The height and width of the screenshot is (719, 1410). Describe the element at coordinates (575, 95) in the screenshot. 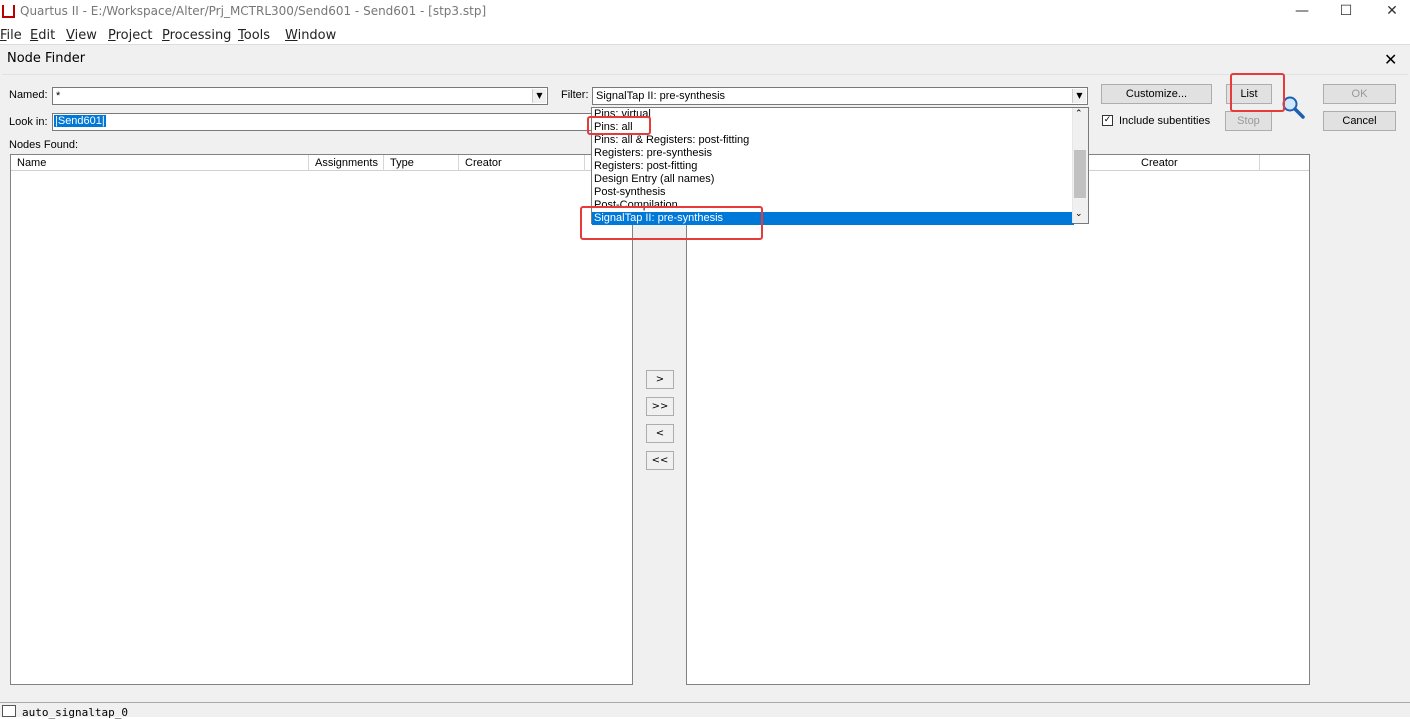

I see `filter-label: Filter:` at that location.